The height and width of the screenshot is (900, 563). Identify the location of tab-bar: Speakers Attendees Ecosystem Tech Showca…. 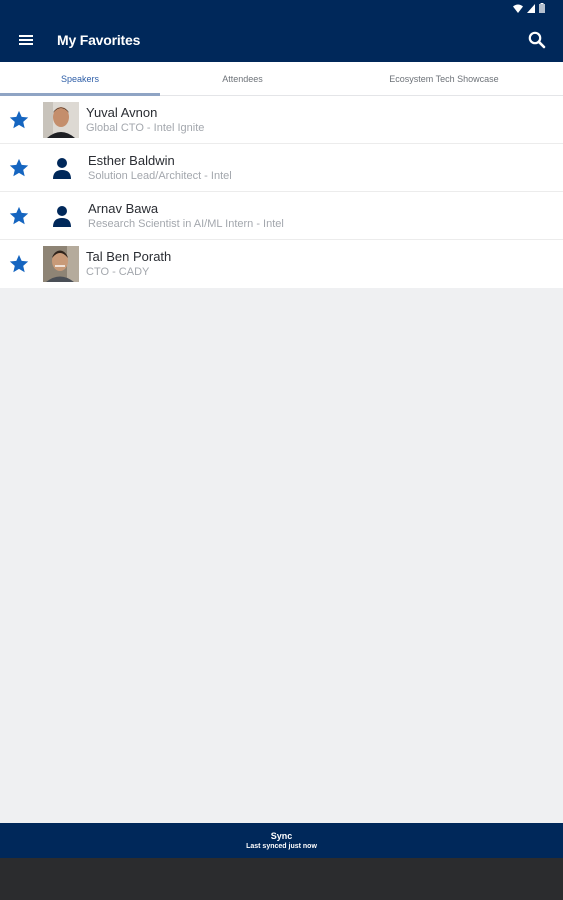
(281, 79).